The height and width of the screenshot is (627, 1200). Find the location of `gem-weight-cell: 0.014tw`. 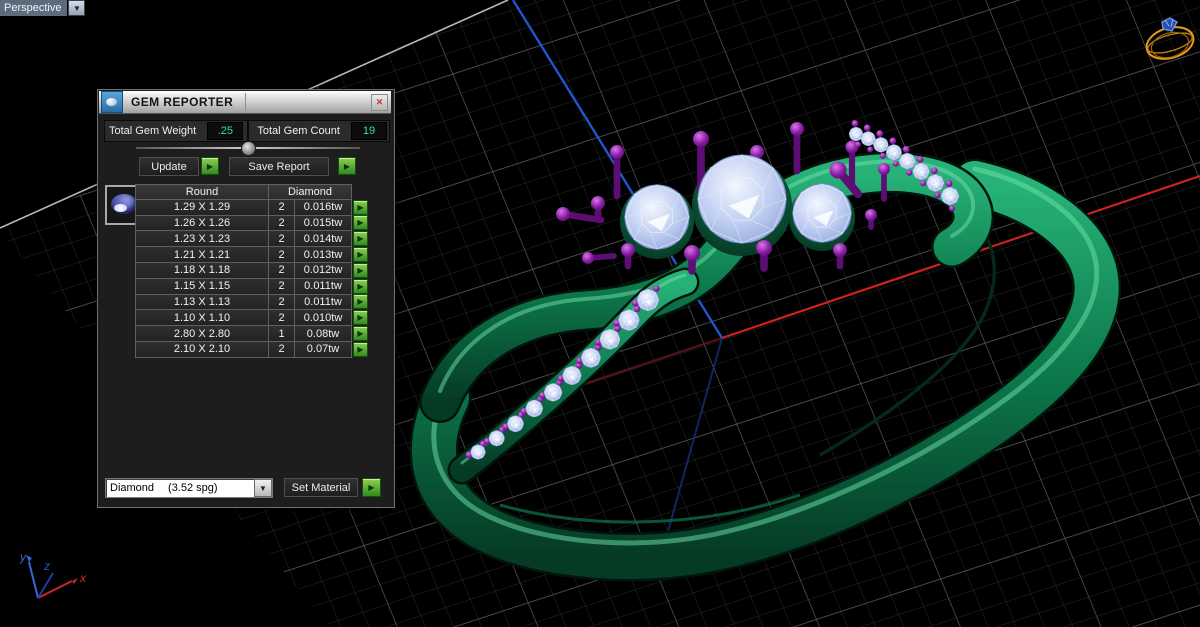

gem-weight-cell: 0.014tw is located at coordinates (323, 239).